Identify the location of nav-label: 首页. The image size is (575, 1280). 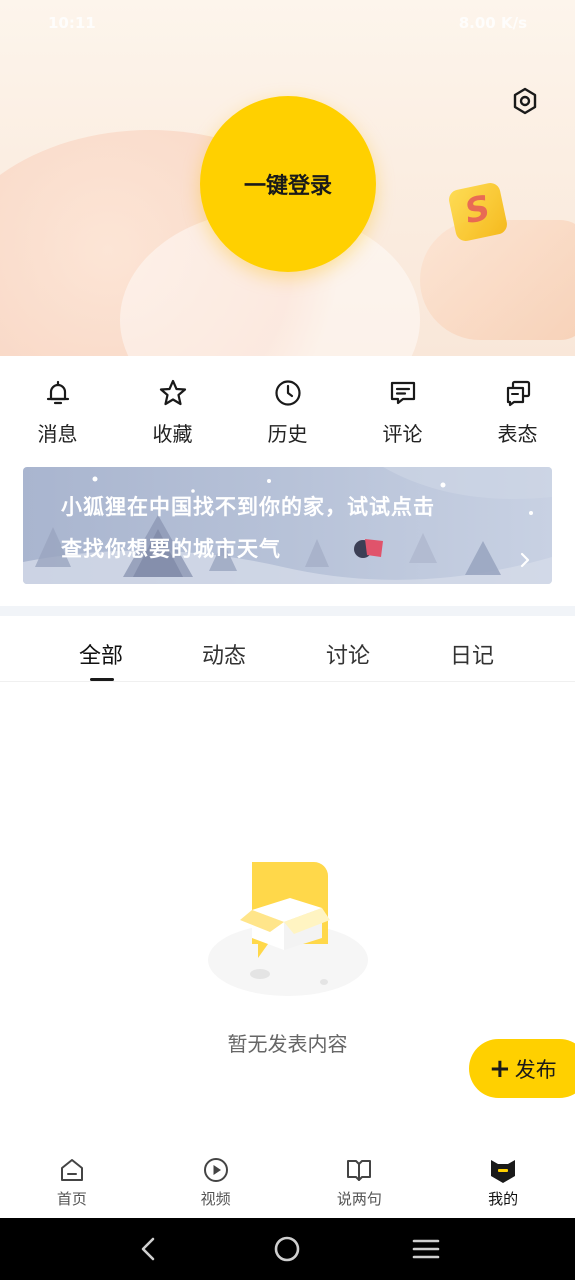
(71, 1199).